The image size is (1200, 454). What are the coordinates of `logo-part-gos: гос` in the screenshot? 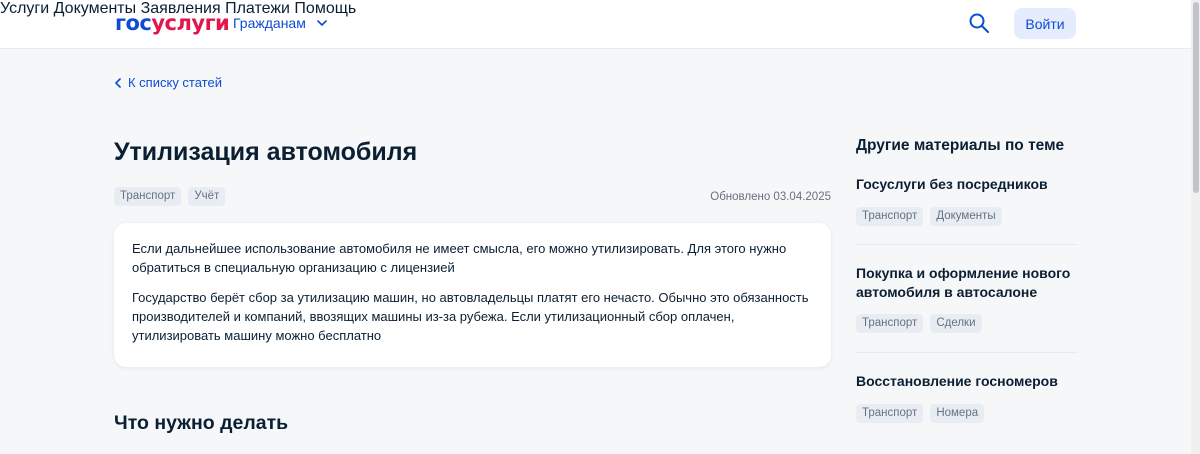 It's located at (133, 23).